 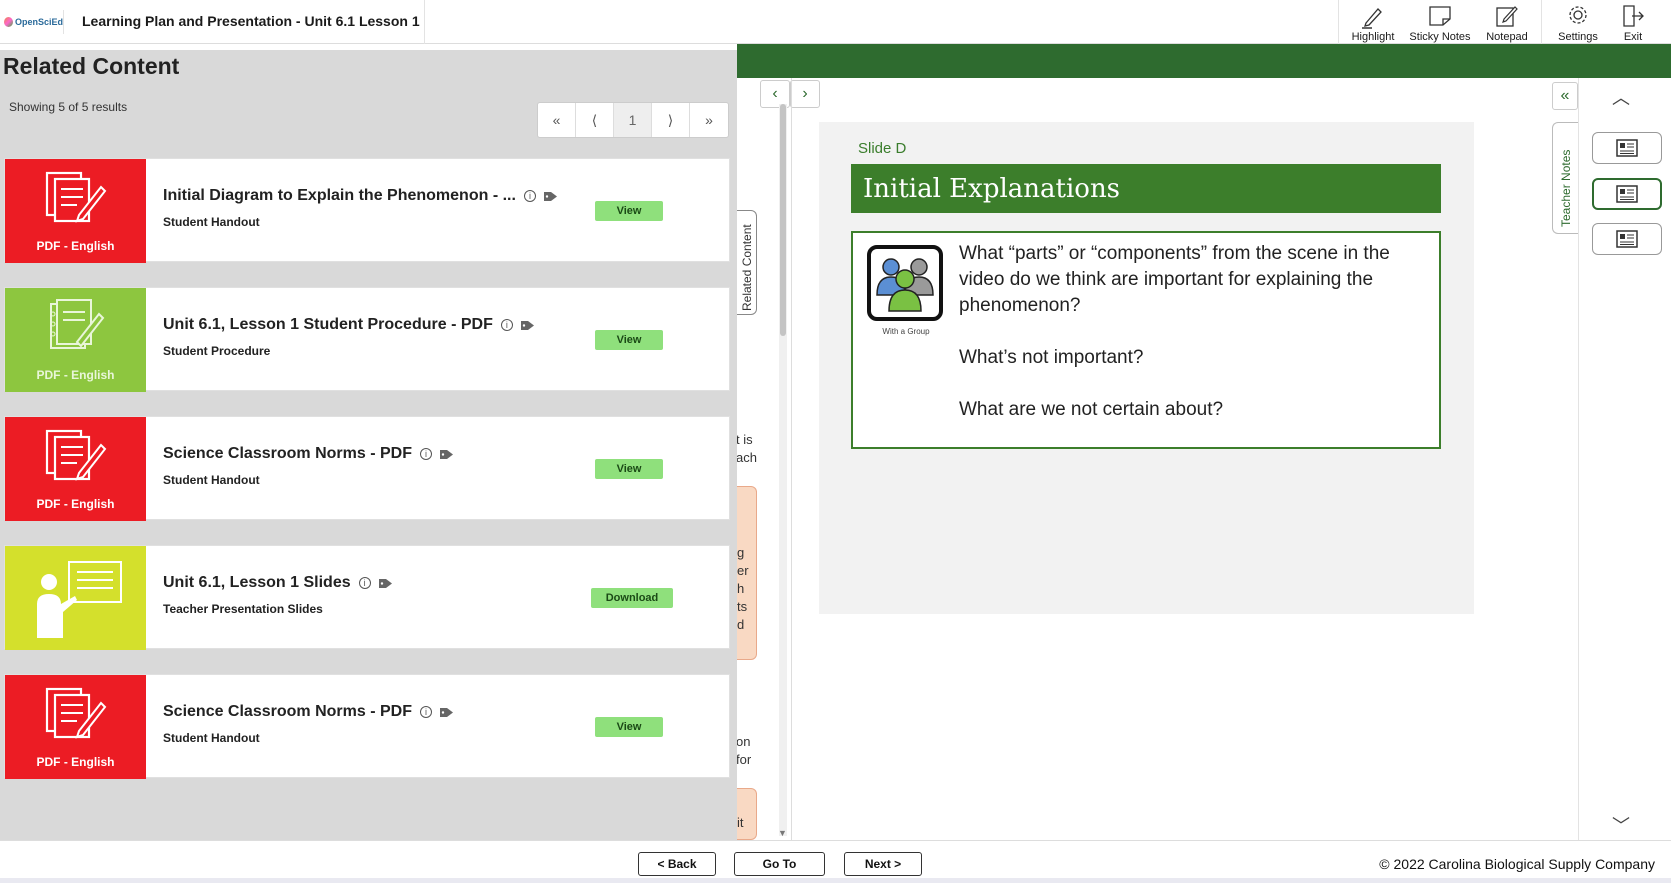 What do you see at coordinates (1440, 22) in the screenshot?
I see `sticky-notes-button: Sticky Notes` at bounding box center [1440, 22].